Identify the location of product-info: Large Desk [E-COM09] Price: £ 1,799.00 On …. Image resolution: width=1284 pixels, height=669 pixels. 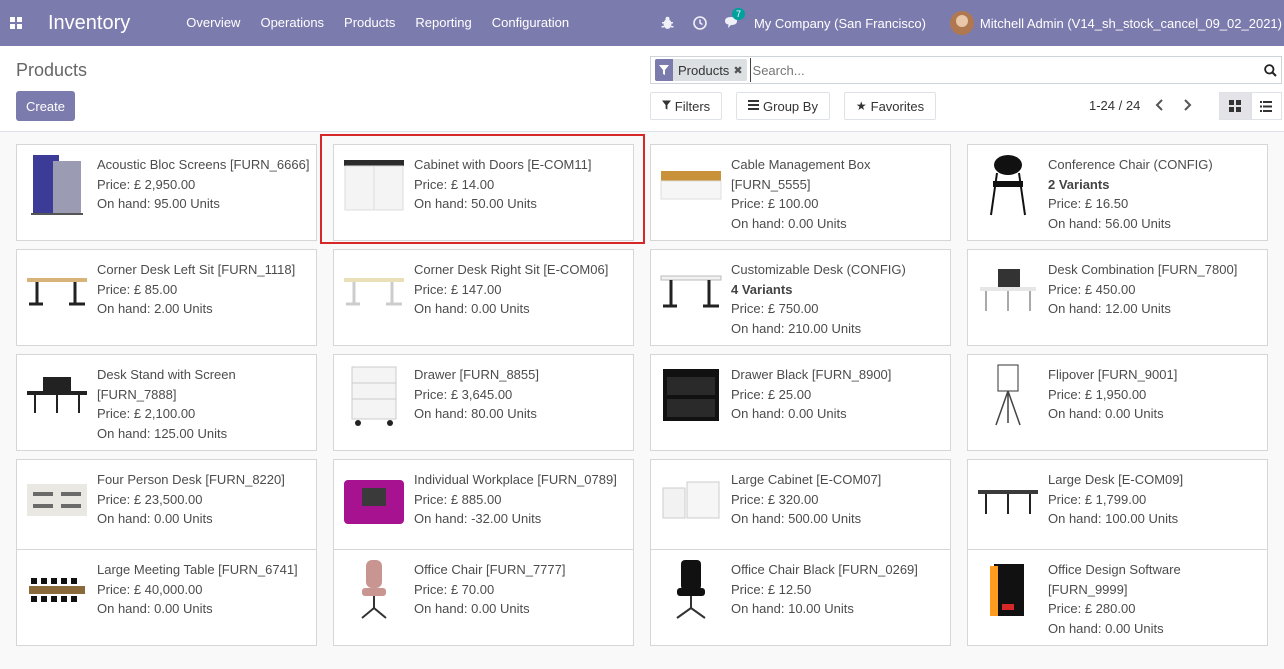
(1154, 499).